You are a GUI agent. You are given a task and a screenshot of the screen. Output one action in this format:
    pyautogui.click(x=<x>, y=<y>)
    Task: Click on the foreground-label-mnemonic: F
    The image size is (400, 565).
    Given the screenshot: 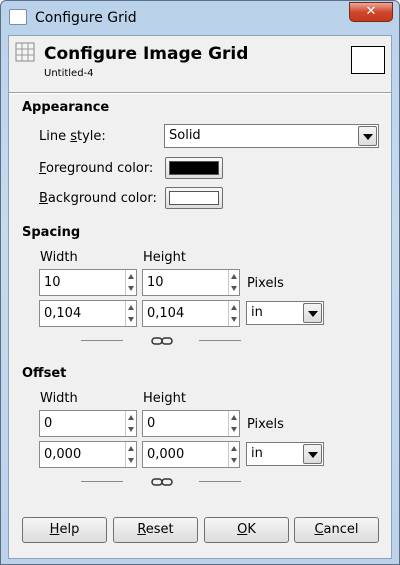 What is the action you would take?
    pyautogui.click(x=43, y=168)
    